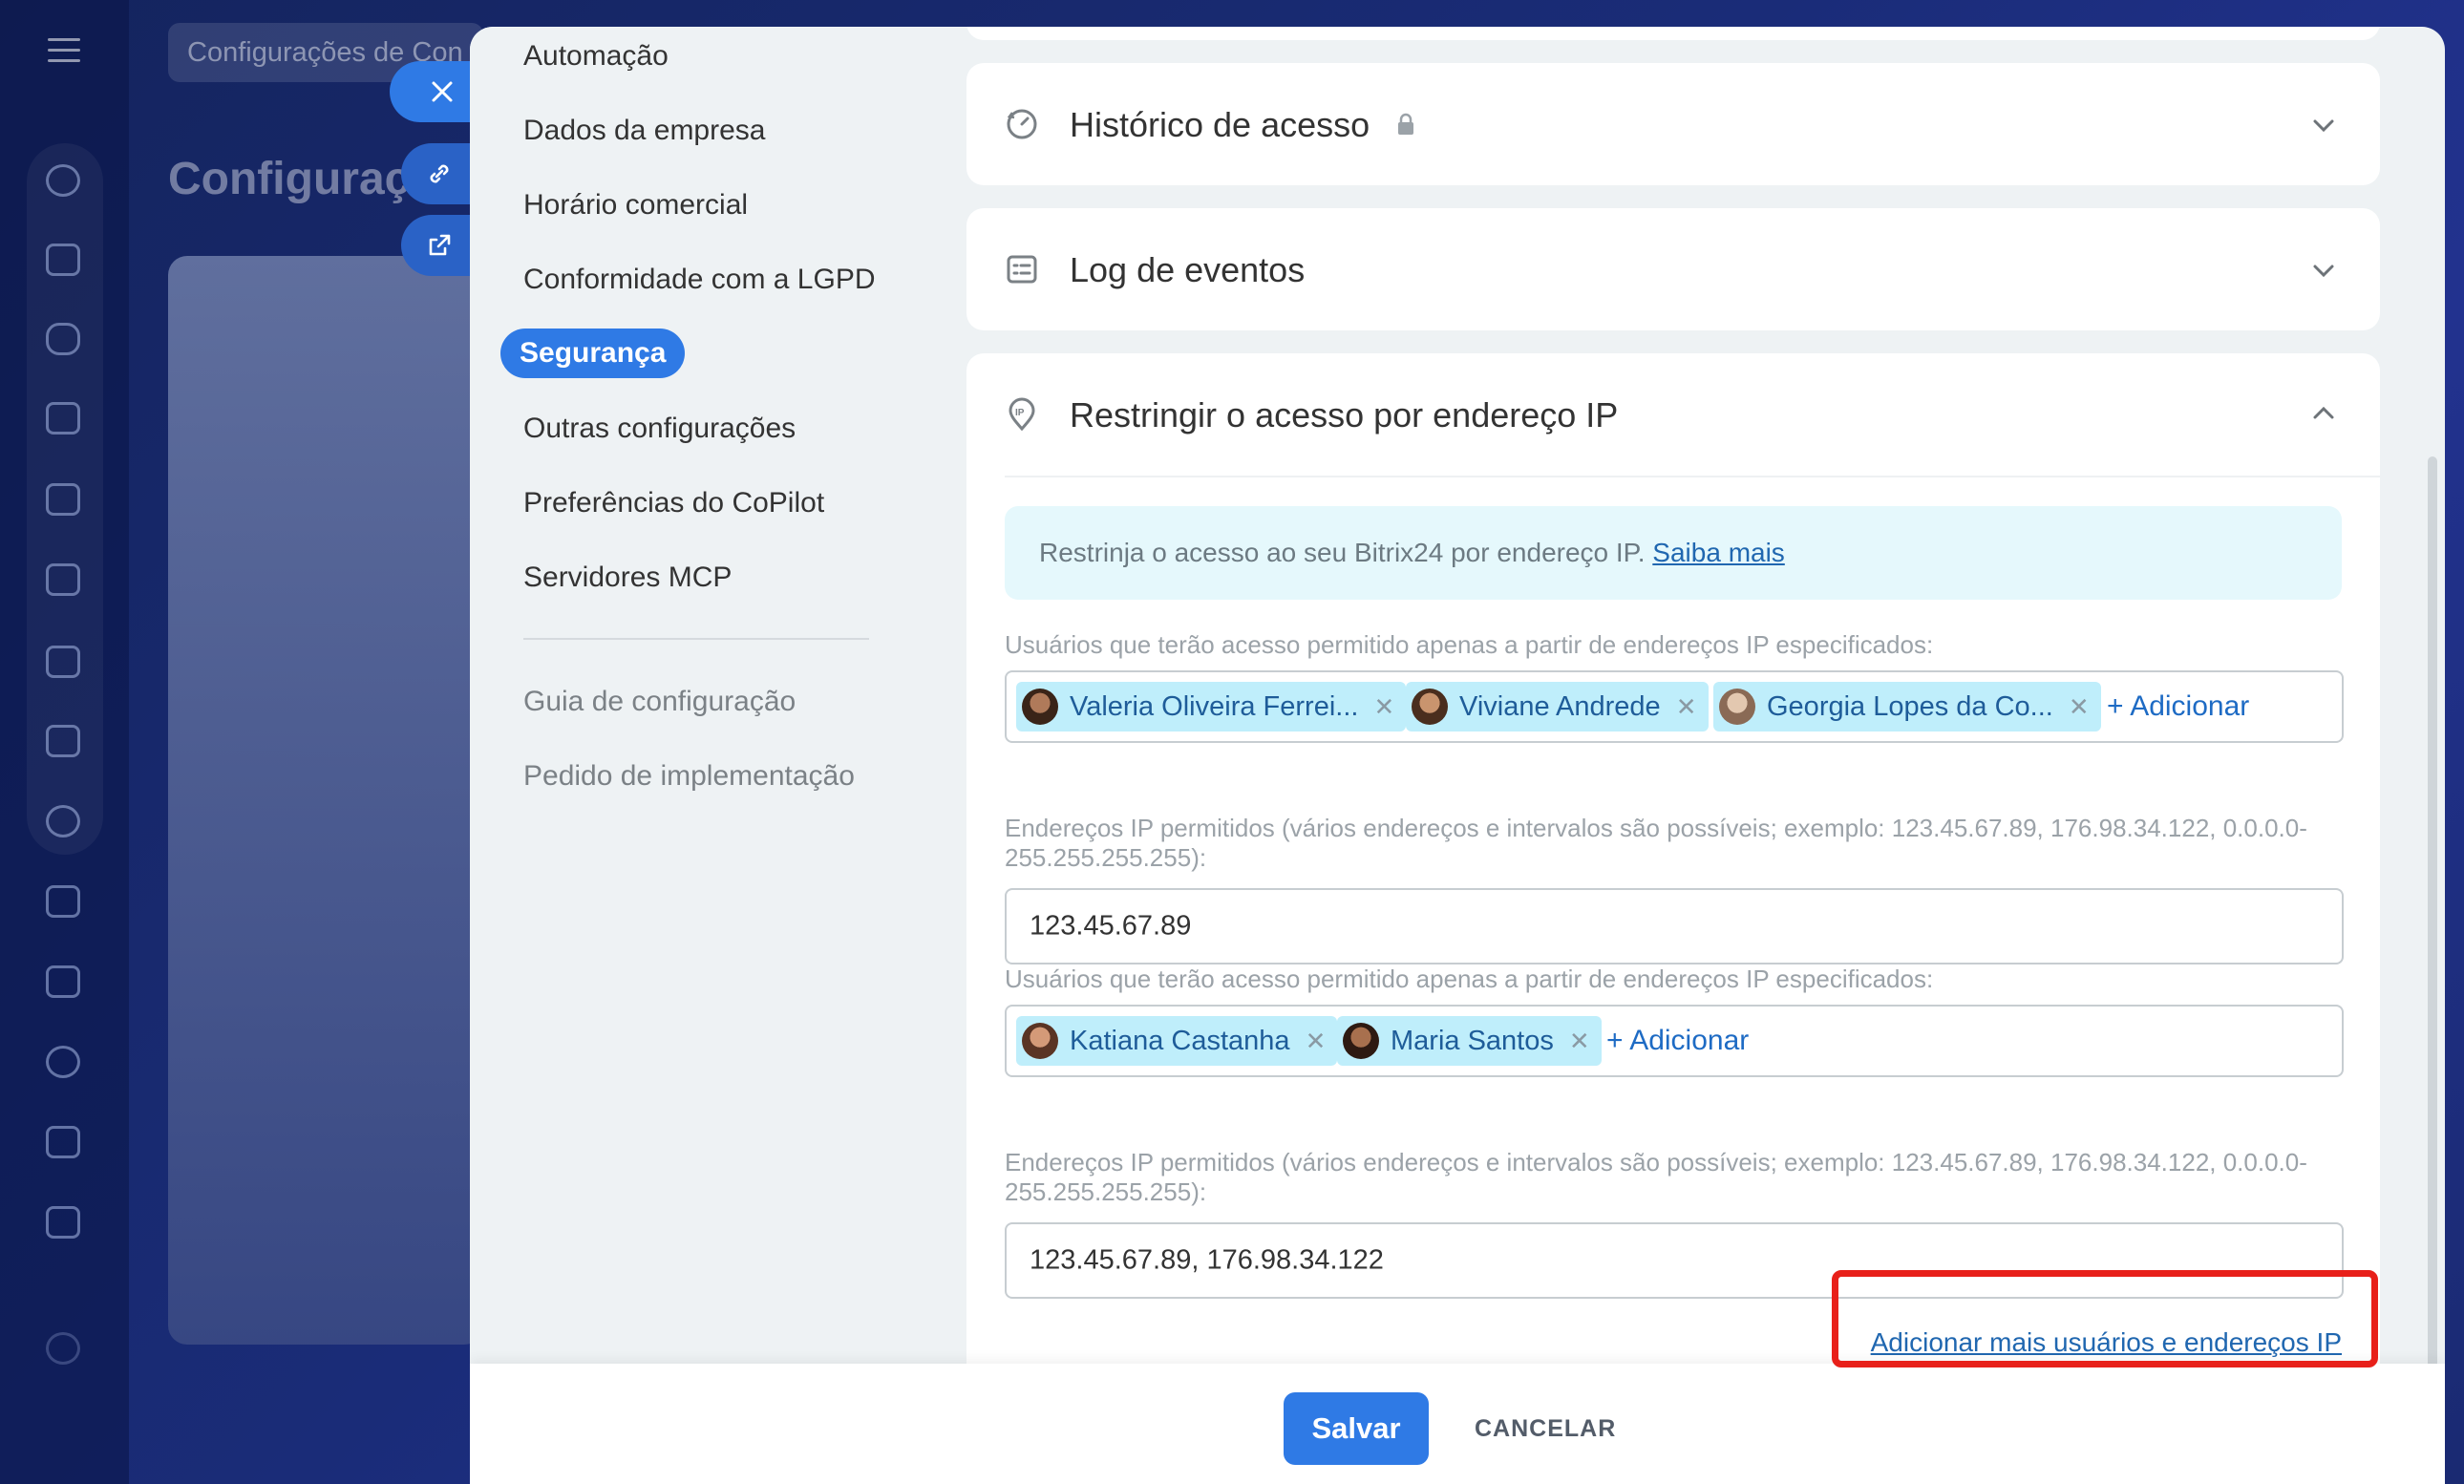  Describe the element at coordinates (63, 180) in the screenshot. I see `crm-icon` at that location.